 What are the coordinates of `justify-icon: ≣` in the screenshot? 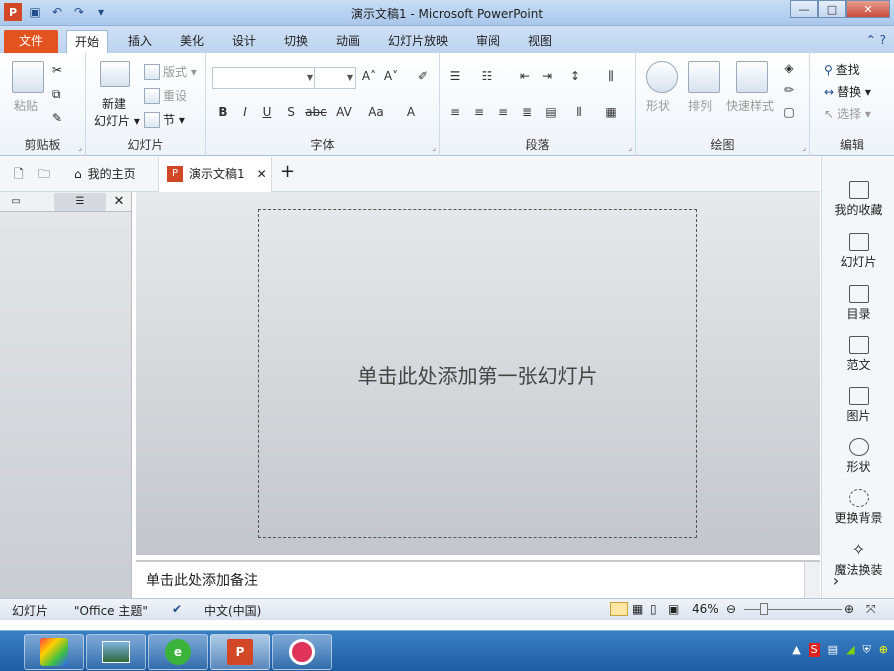 It's located at (527, 112).